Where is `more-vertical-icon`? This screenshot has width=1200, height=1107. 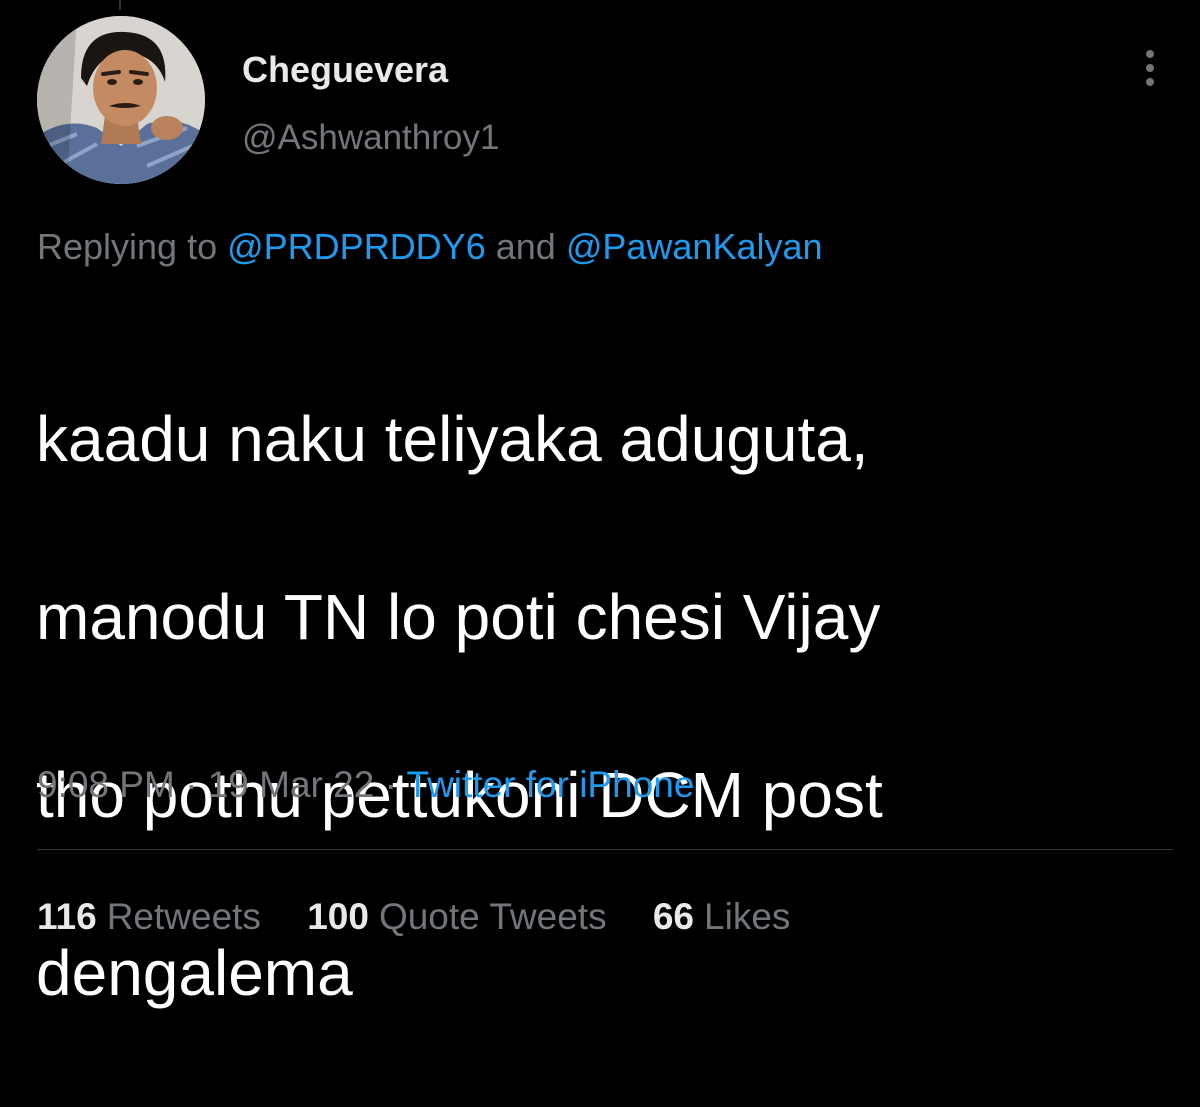 more-vertical-icon is located at coordinates (1150, 68).